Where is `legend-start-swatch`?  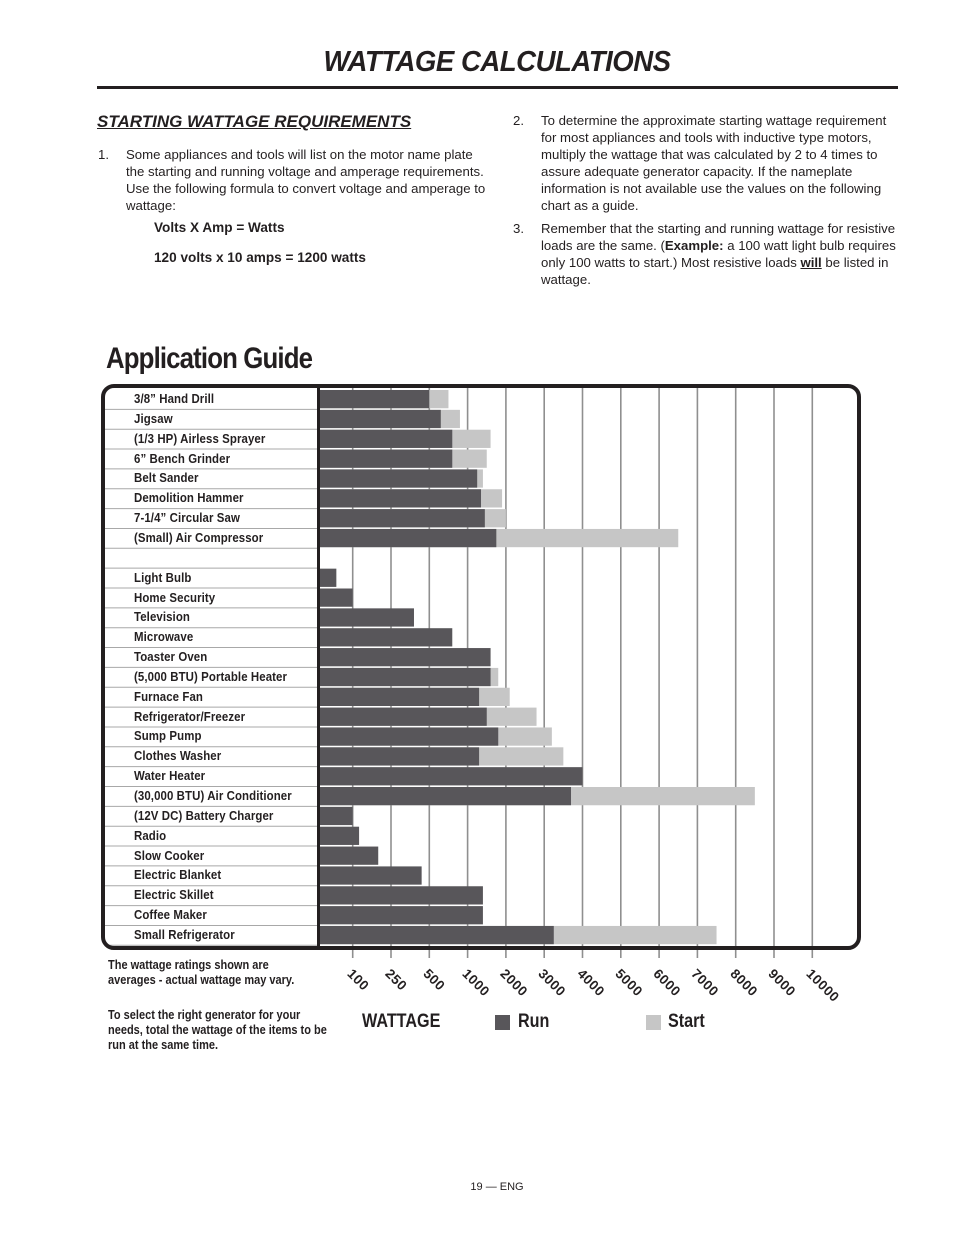 legend-start-swatch is located at coordinates (653, 1022).